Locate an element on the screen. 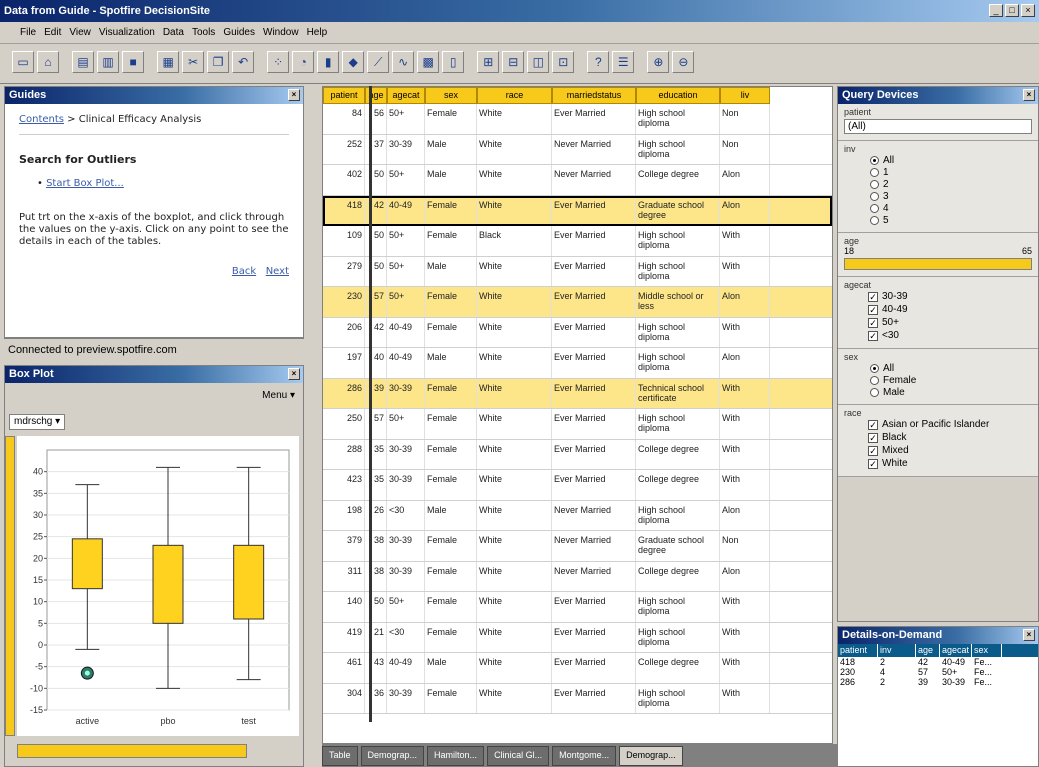  scatter-plot-icon: ⁘ is located at coordinates (278, 62).